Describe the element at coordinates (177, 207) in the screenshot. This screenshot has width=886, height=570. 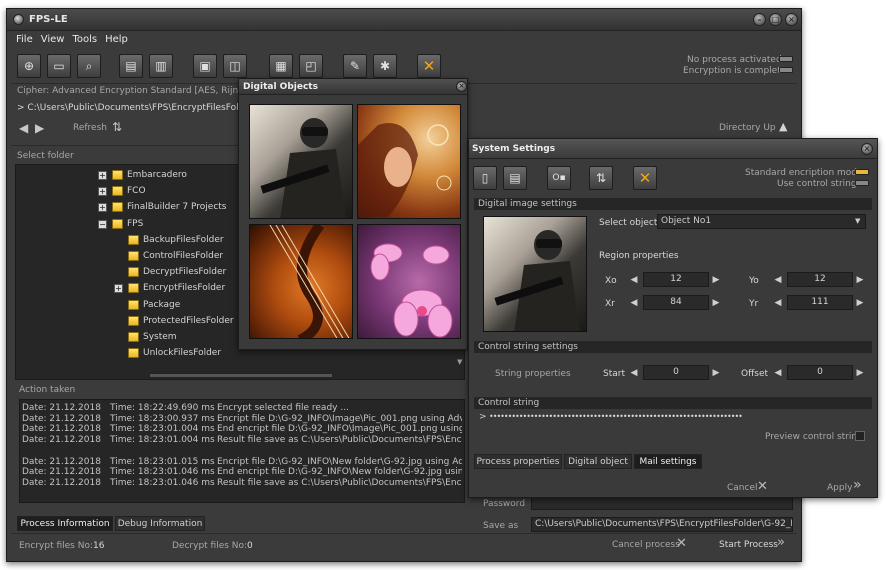
I see `tree-item-label: FinalBuilder 7 Projects` at that location.